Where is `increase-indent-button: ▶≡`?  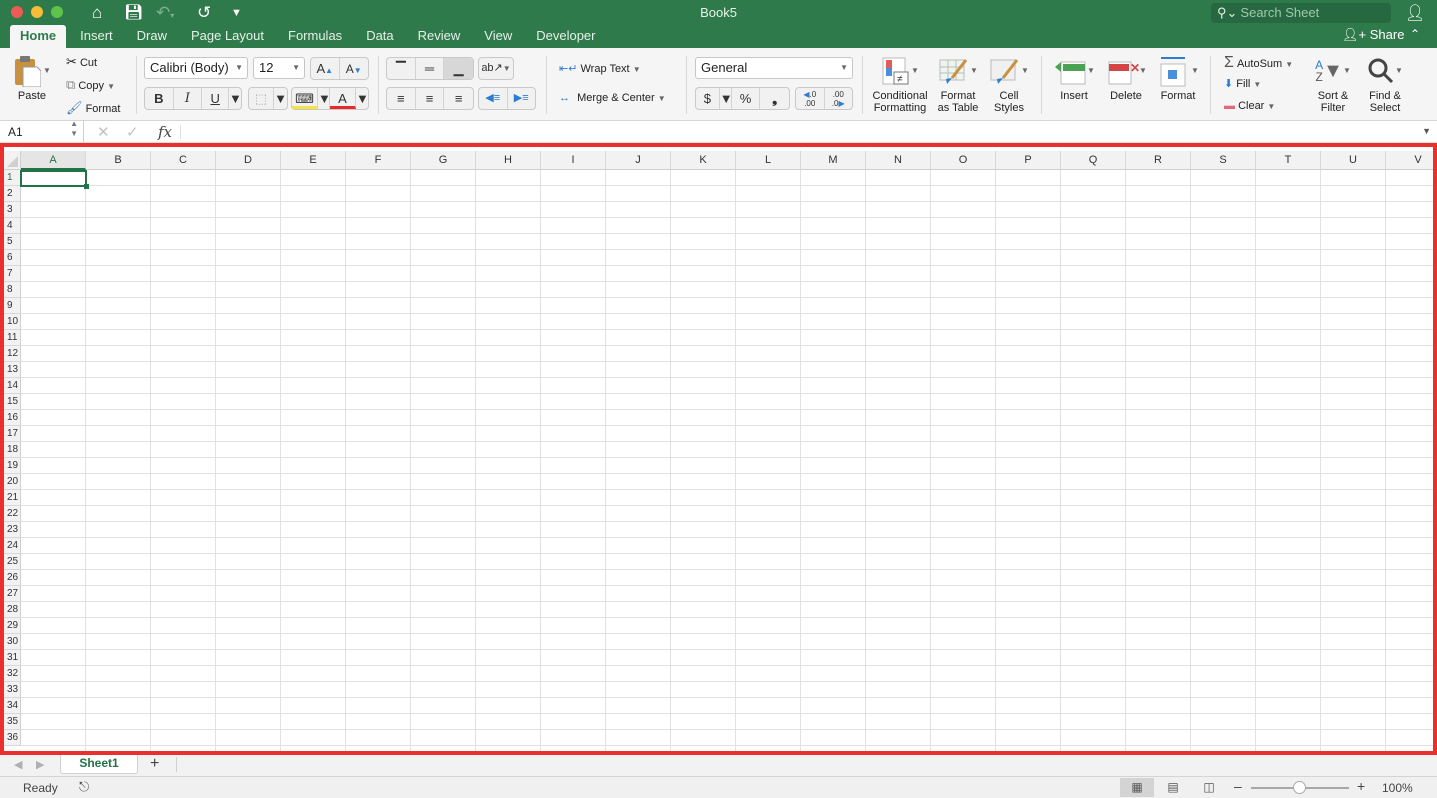 increase-indent-button: ▶≡ is located at coordinates (522, 98).